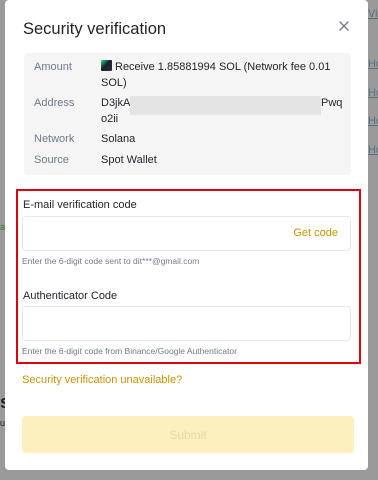 The image size is (378, 480). Describe the element at coordinates (110, 119) in the screenshot. I see `address-line-2: o2ii` at that location.